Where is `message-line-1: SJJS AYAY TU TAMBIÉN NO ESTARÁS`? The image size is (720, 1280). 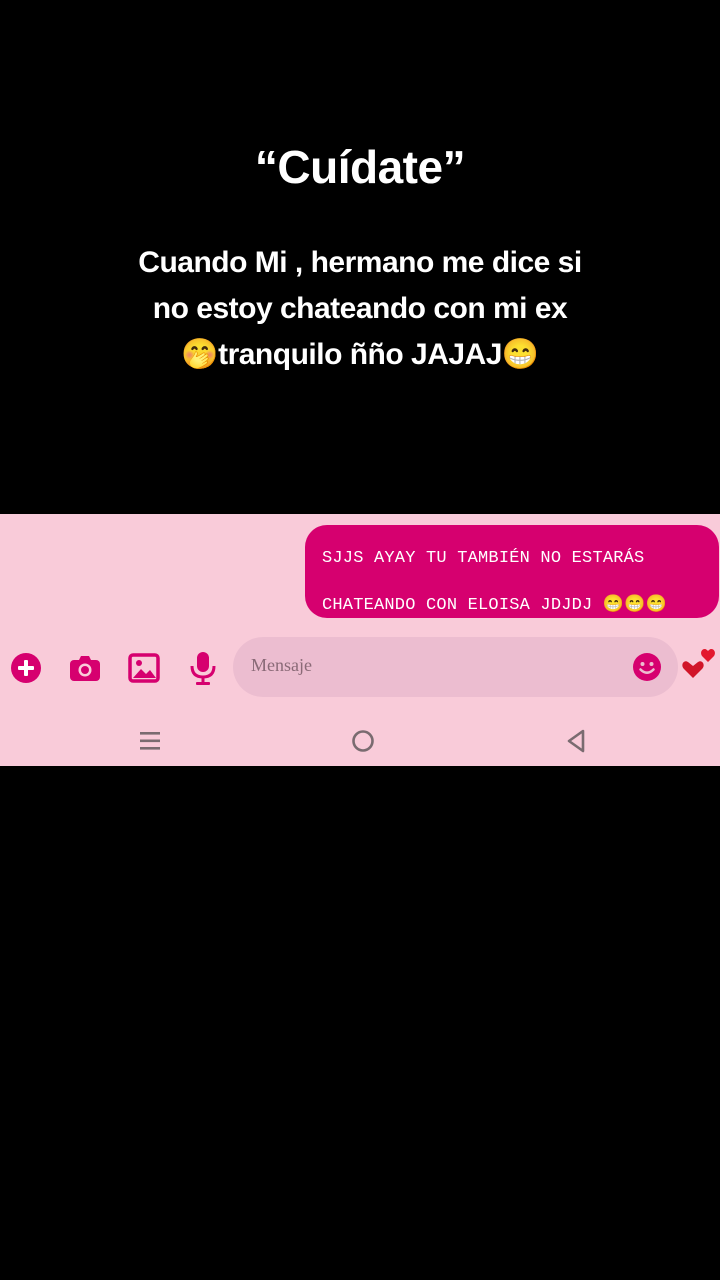
message-line-1: SJJS AYAY TU TAMBIÉN NO ESTARÁS is located at coordinates (483, 558).